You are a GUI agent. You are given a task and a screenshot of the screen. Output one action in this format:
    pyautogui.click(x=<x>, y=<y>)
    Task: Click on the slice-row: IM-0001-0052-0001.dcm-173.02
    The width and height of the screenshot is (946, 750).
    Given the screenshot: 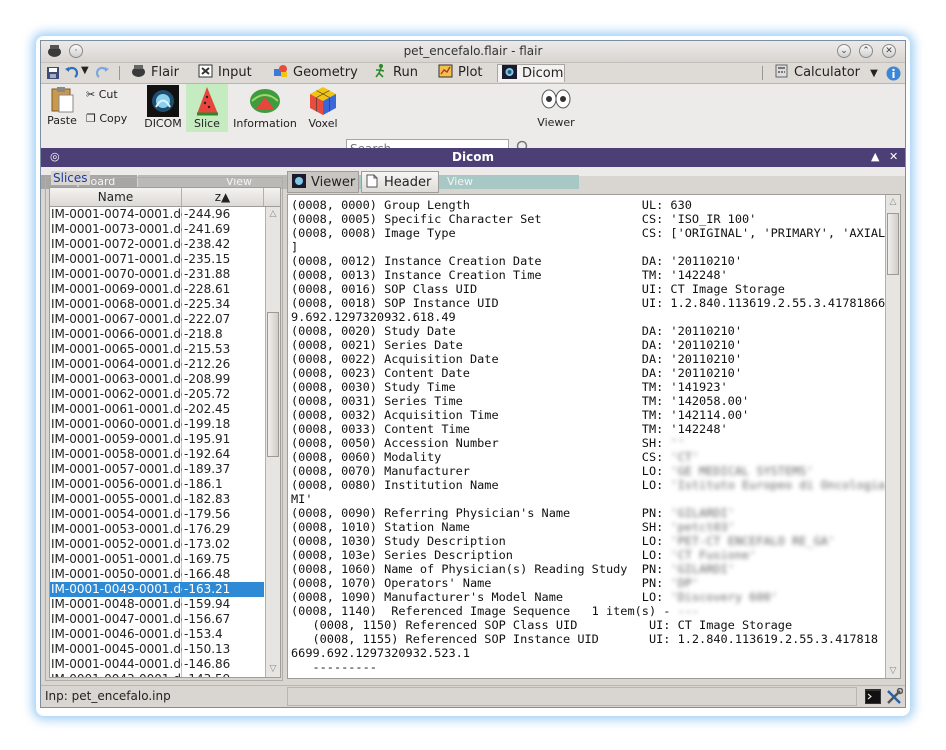 What is the action you would take?
    pyautogui.click(x=157, y=544)
    